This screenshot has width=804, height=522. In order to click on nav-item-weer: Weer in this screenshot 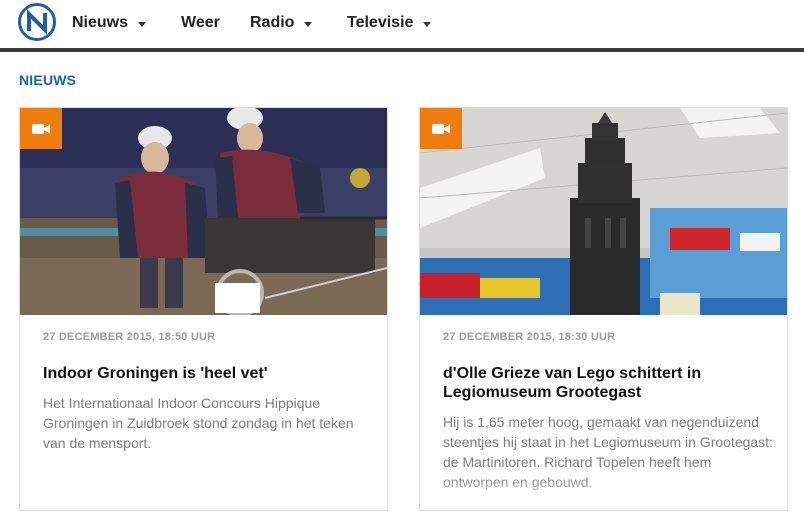, I will do `click(200, 23)`.